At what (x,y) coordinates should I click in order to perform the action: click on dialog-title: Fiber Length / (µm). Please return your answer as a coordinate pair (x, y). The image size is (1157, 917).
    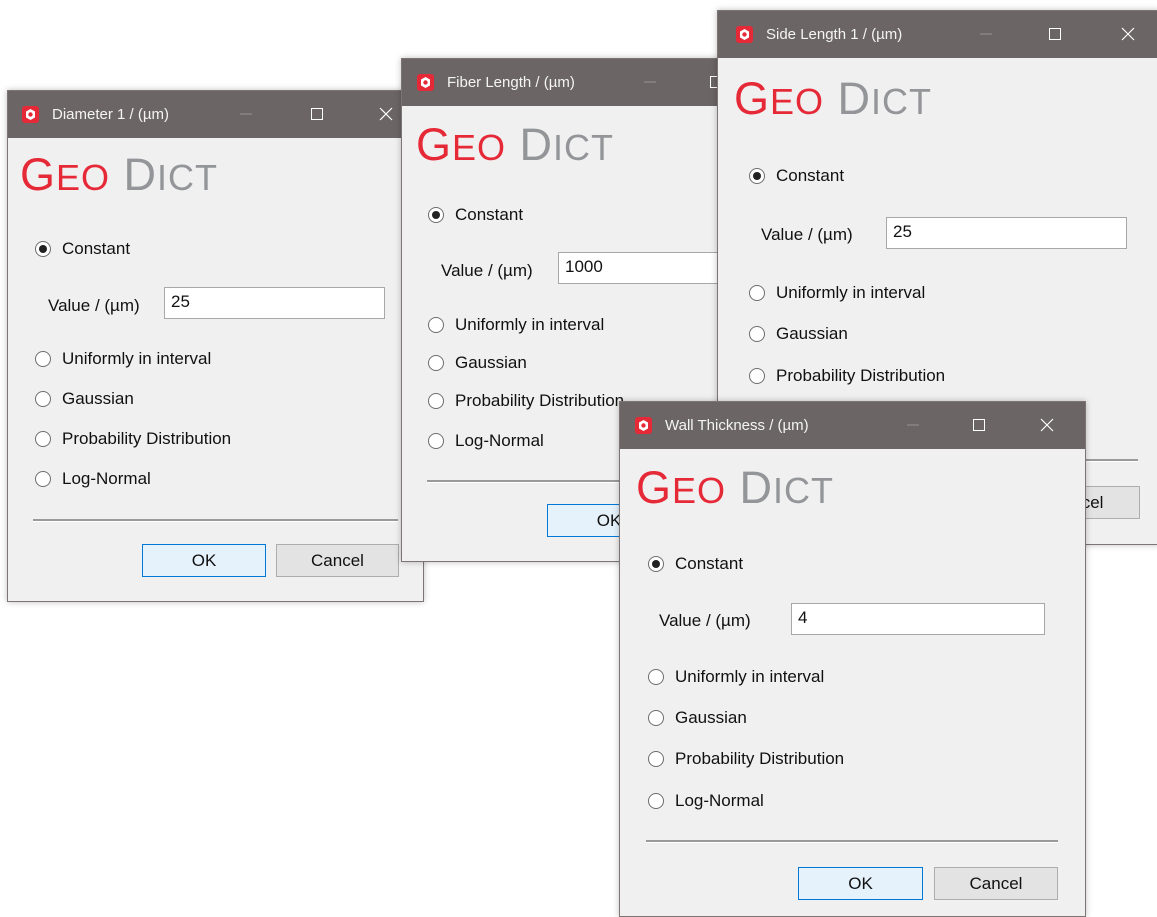
    Looking at the image, I should click on (511, 82).